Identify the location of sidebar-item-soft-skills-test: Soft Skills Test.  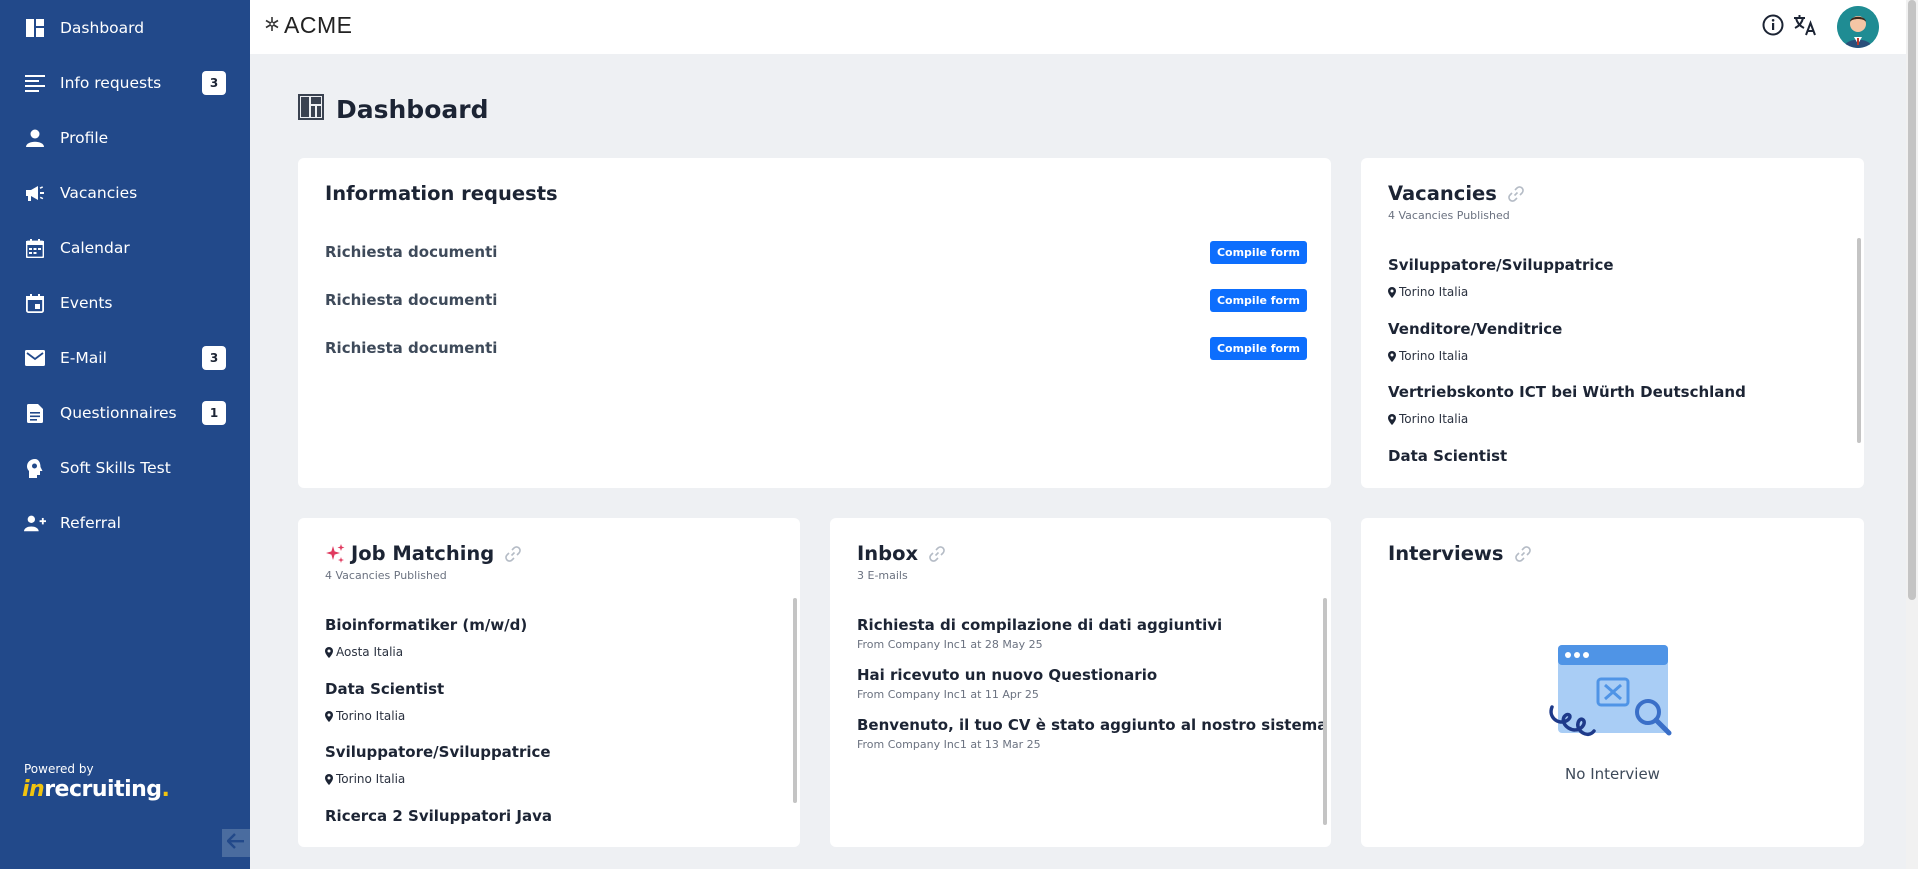
(125, 467).